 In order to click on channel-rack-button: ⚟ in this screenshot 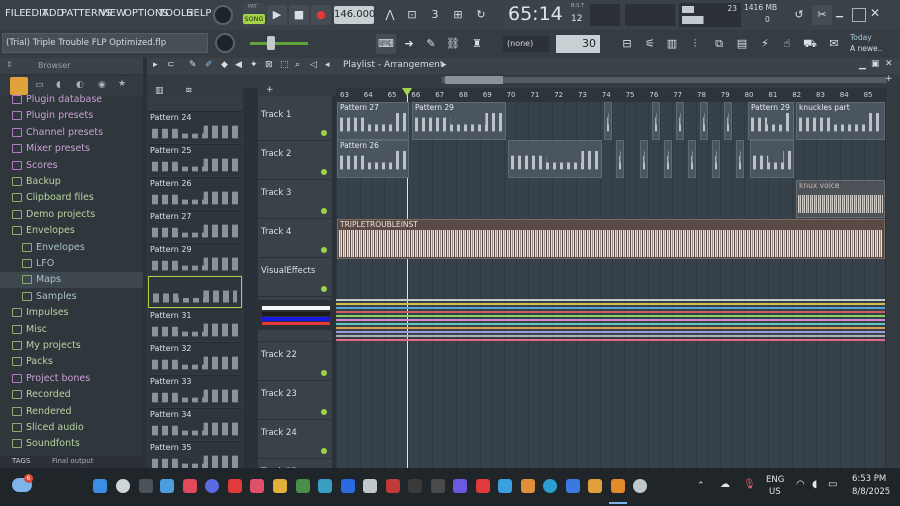, I will do `click(650, 44)`.